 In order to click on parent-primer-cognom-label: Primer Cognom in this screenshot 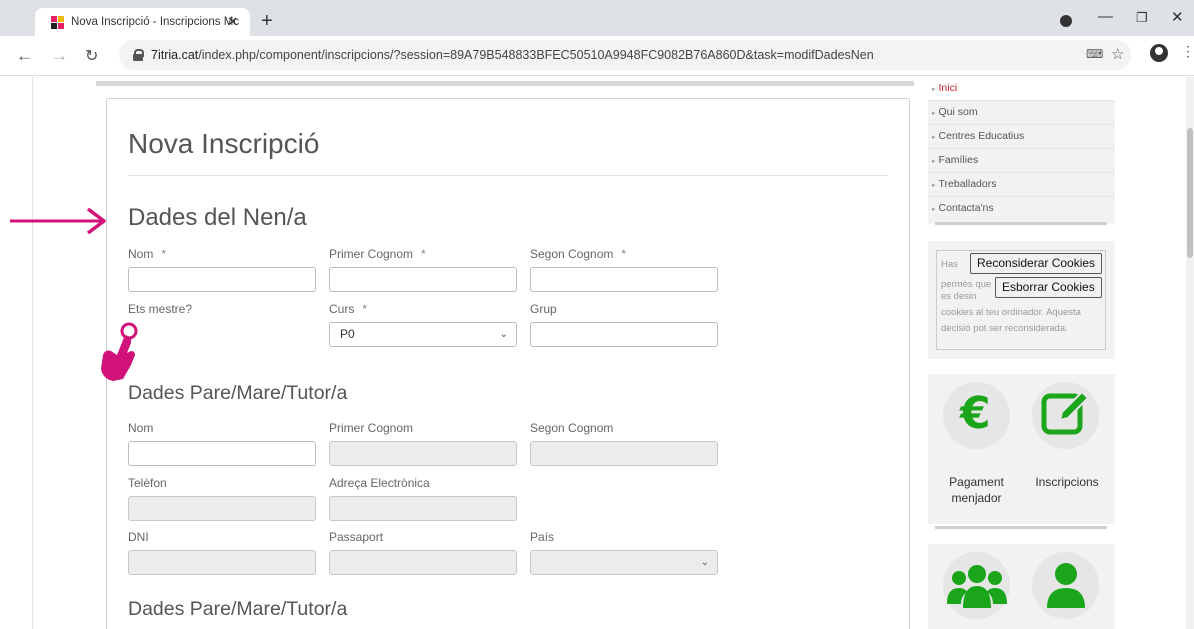, I will do `click(371, 428)`.